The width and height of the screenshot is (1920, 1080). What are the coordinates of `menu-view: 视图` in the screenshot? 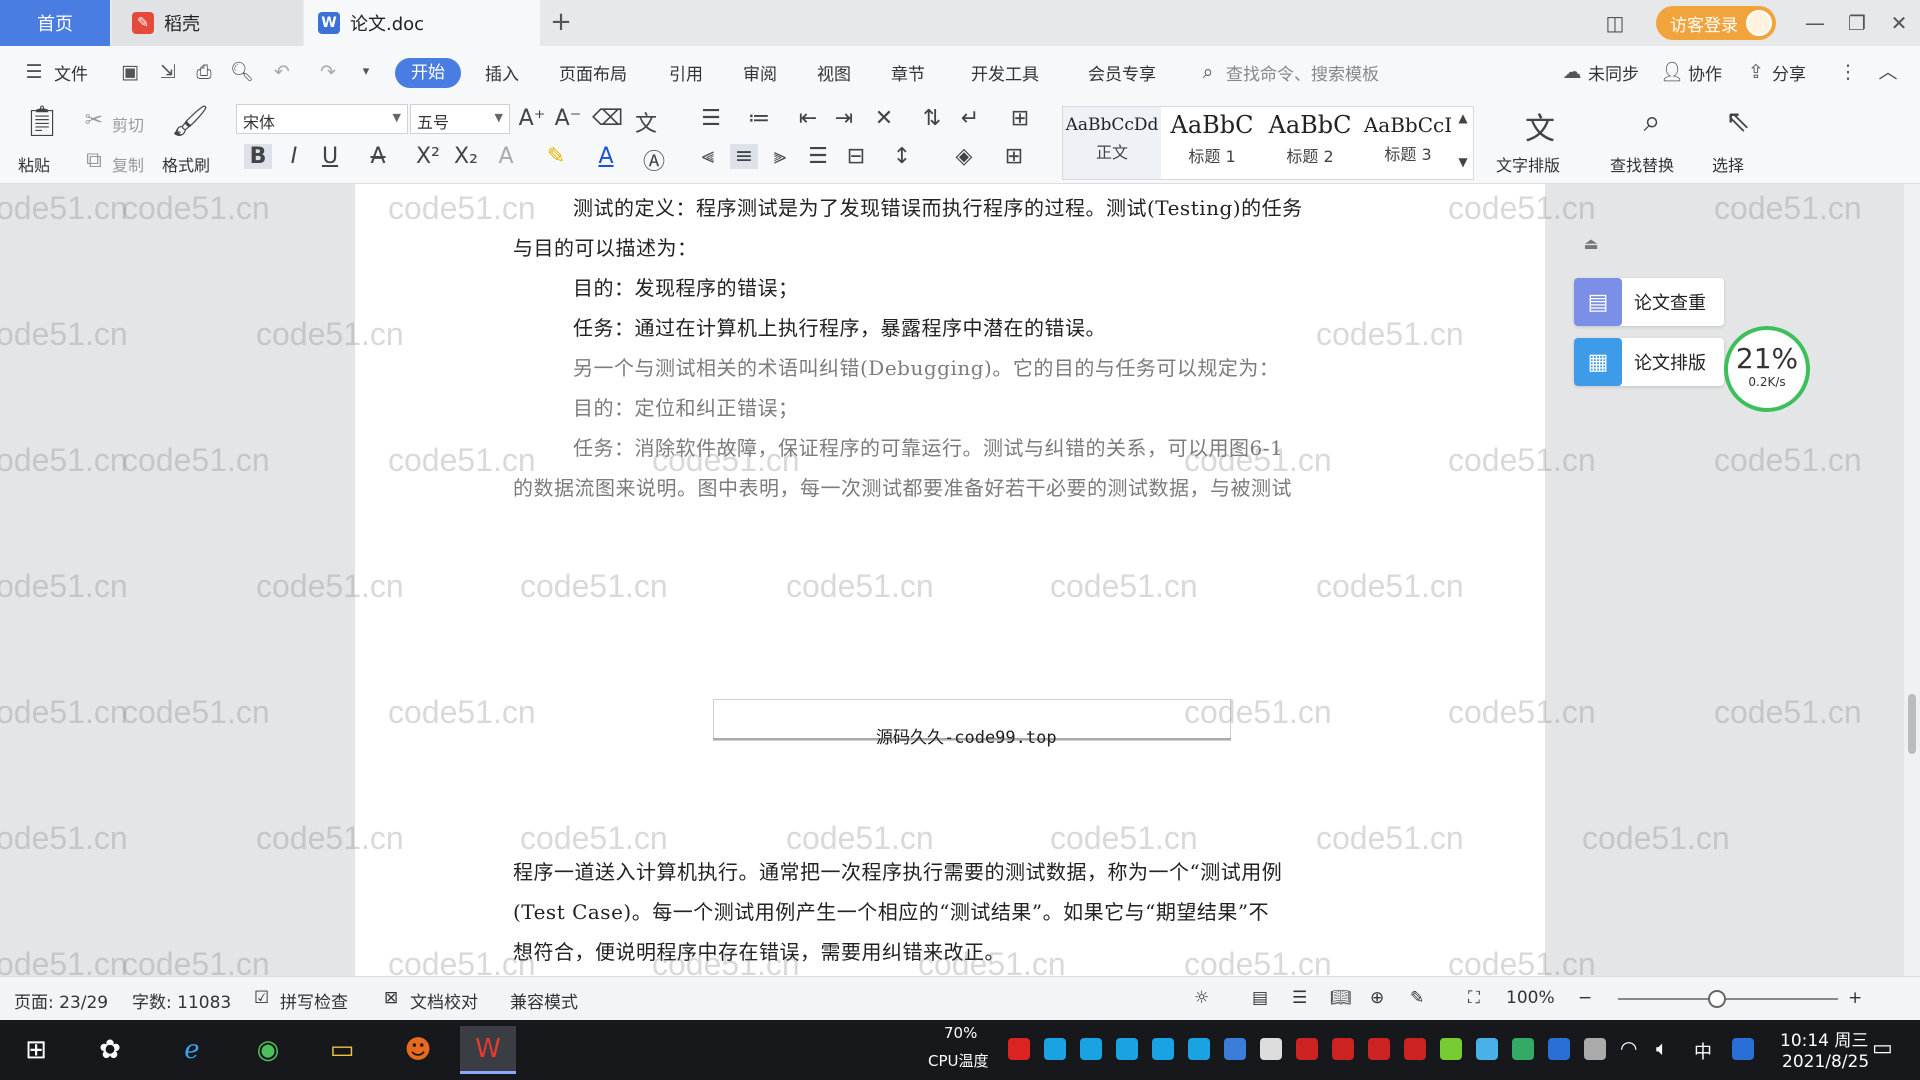 It's located at (834, 72).